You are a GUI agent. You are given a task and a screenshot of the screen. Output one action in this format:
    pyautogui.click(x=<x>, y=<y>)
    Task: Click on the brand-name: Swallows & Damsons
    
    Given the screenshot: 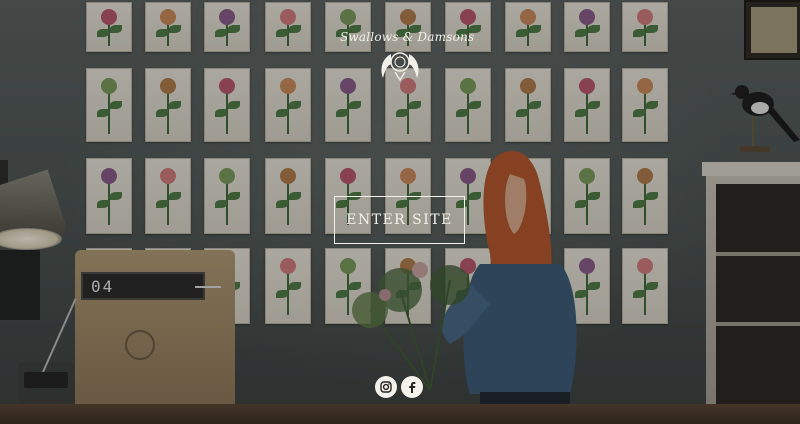 What is the action you would take?
    pyautogui.click(x=407, y=37)
    